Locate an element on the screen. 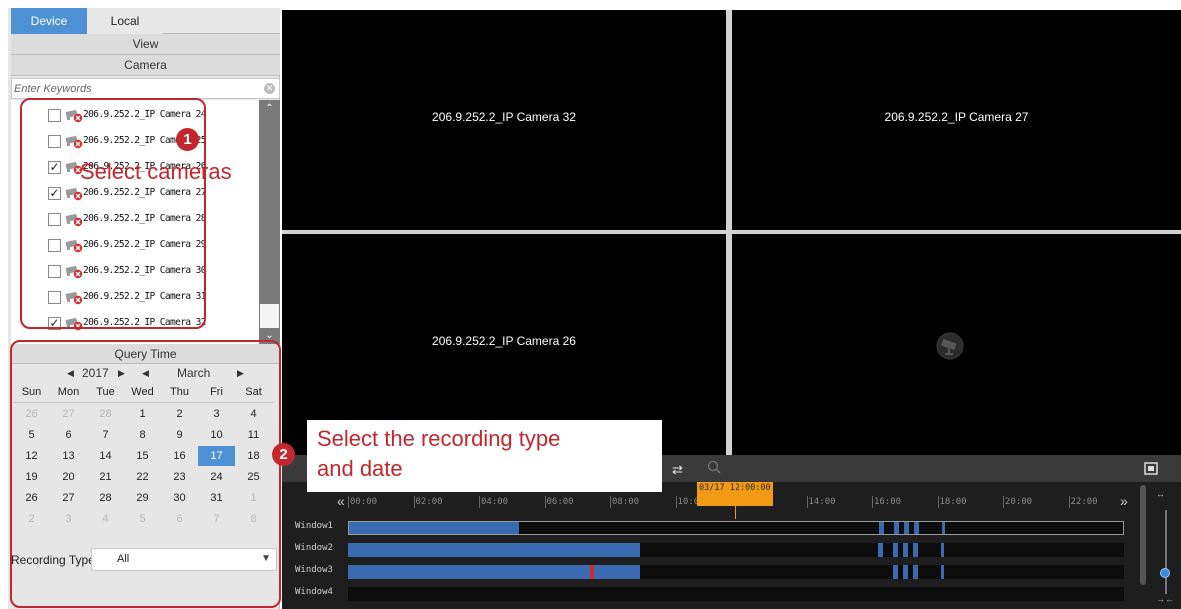  calendar-day: 17 is located at coordinates (216, 456).